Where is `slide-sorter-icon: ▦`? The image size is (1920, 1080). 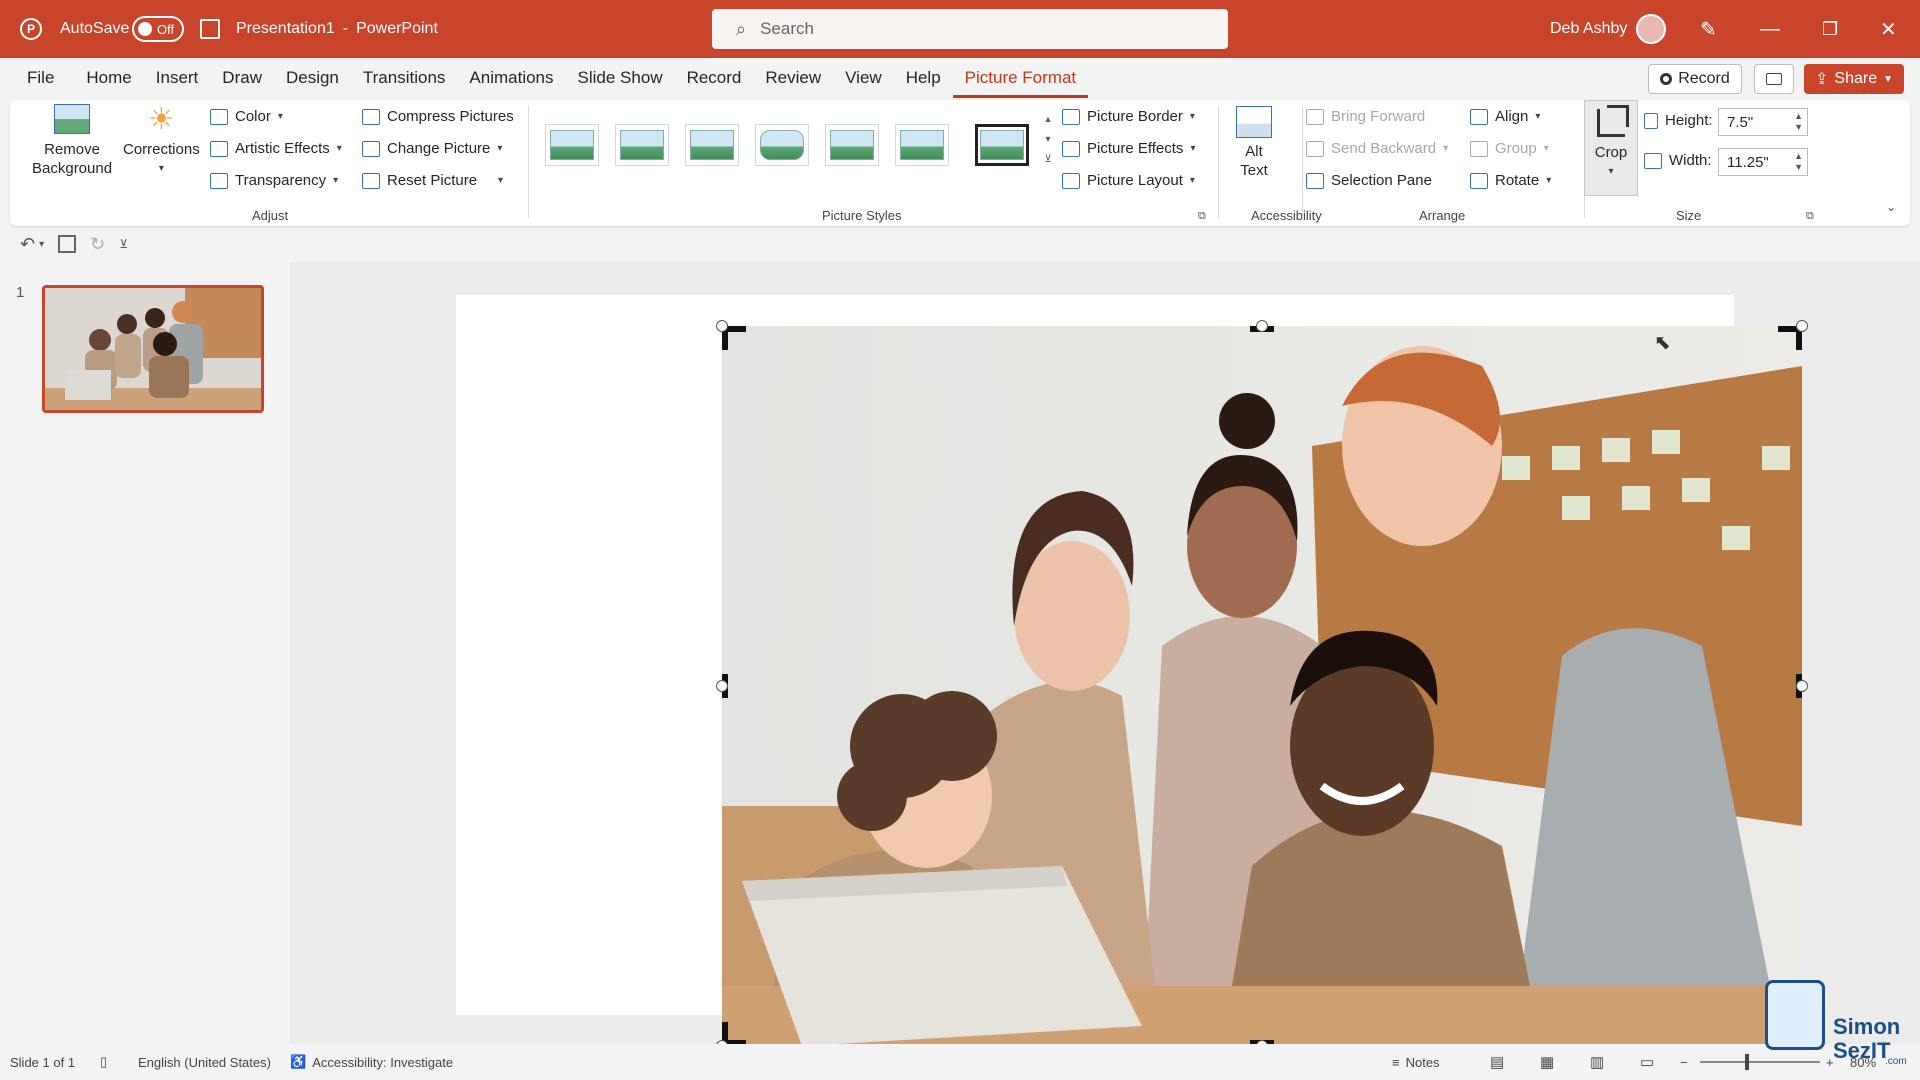 slide-sorter-icon: ▦ is located at coordinates (1547, 1062).